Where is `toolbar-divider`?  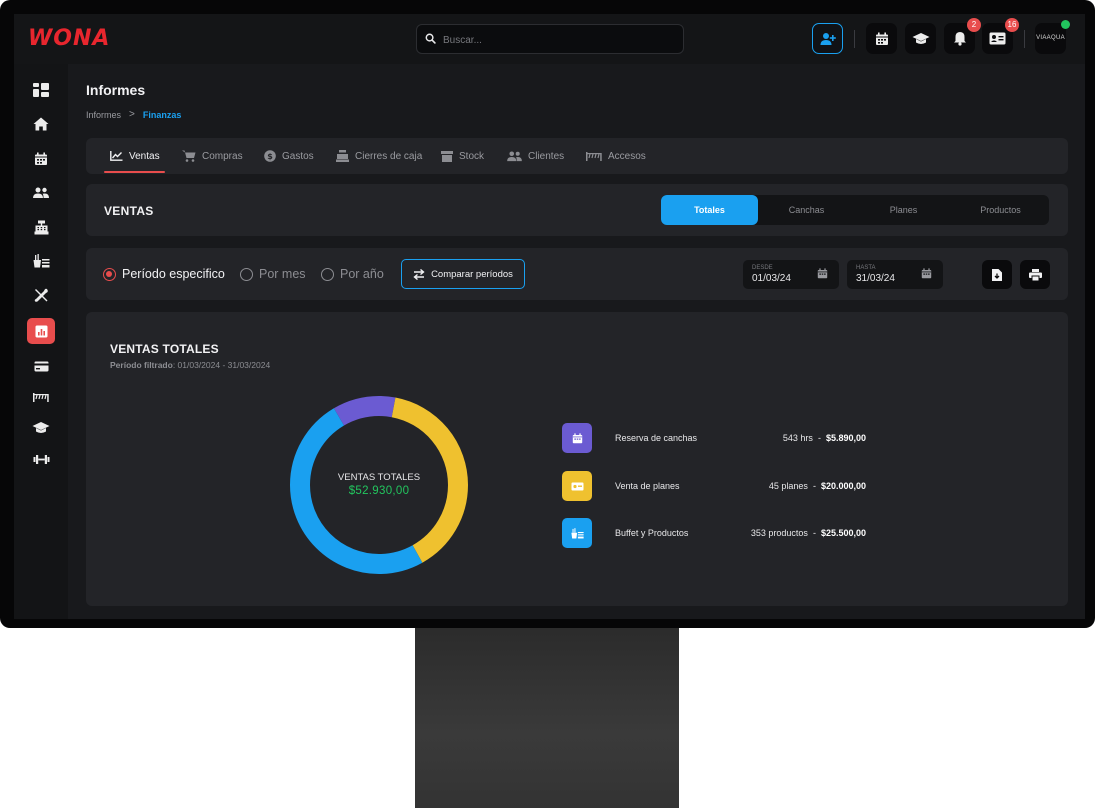
toolbar-divider is located at coordinates (1024, 39).